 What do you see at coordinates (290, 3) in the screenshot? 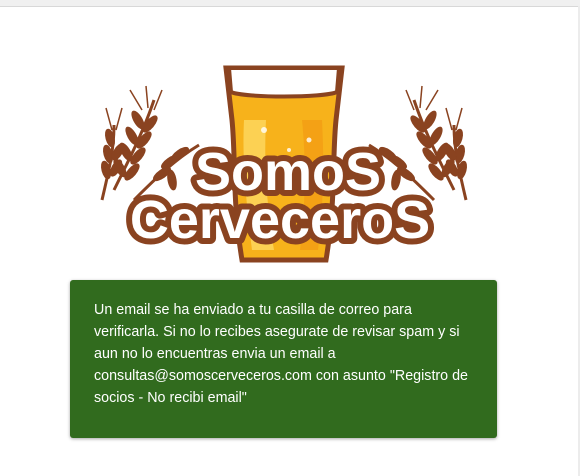
I see `browser-top-bar` at bounding box center [290, 3].